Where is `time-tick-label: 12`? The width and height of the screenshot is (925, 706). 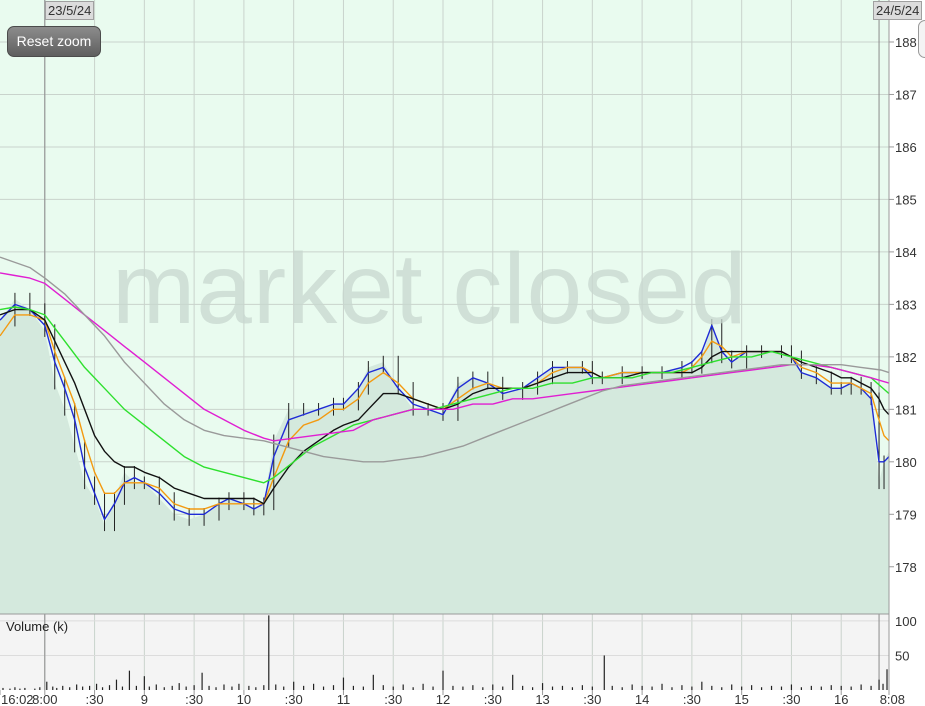
time-tick-label: 12 is located at coordinates (443, 699).